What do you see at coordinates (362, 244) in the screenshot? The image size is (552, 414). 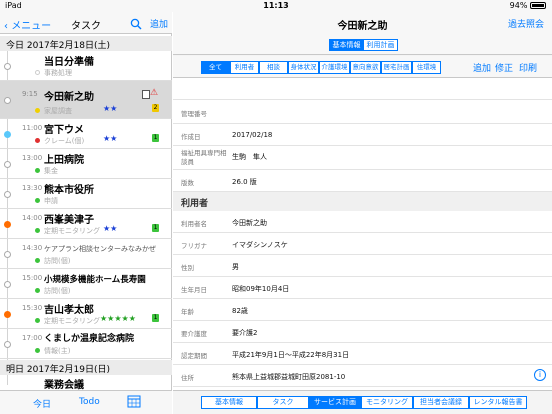 I see `field-row: フリガナ イマダシンノスケ` at bounding box center [362, 244].